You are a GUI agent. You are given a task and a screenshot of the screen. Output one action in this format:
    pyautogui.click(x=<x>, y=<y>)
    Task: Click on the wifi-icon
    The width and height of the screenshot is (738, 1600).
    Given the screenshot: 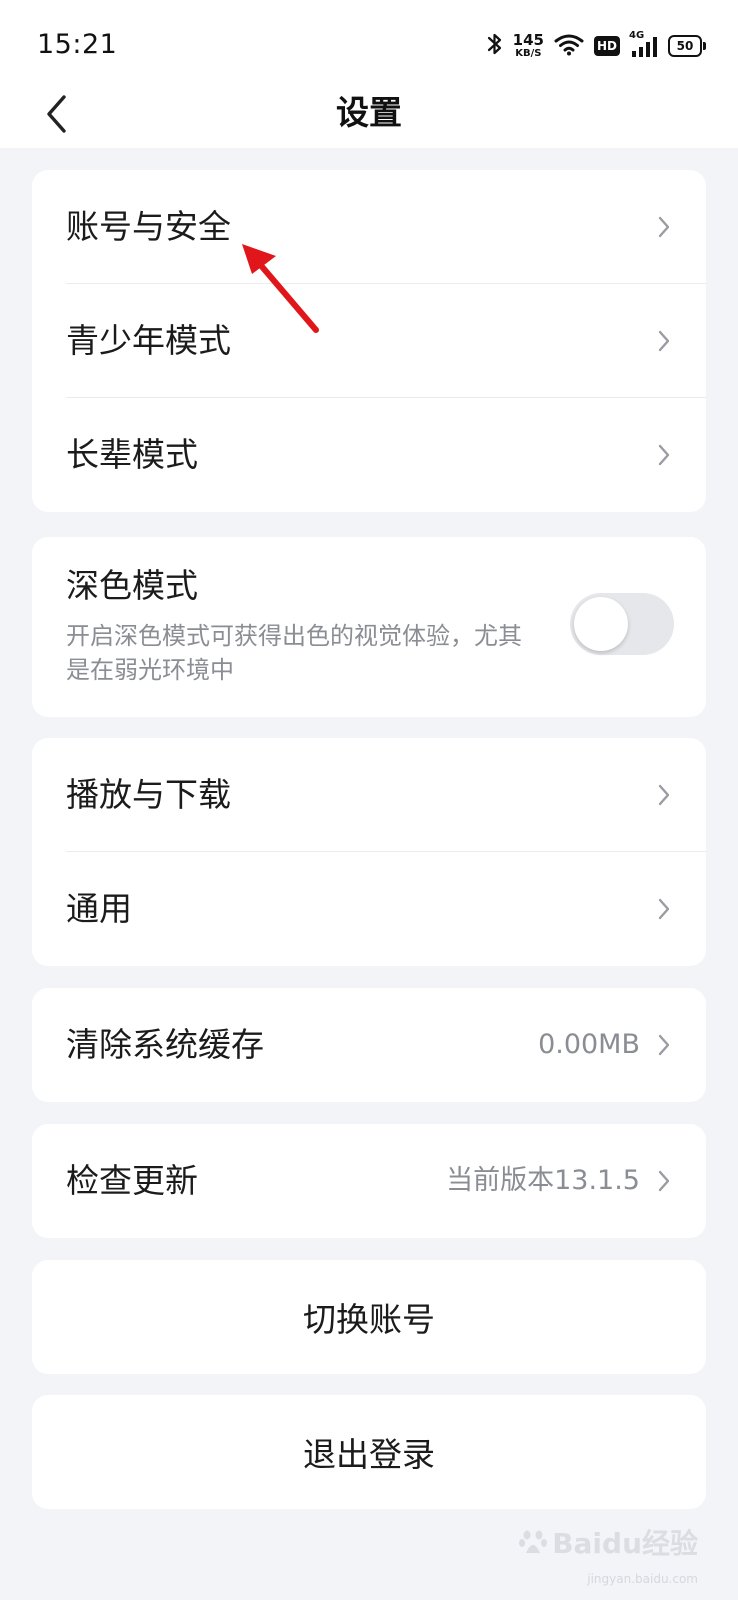 What is the action you would take?
    pyautogui.click(x=569, y=46)
    